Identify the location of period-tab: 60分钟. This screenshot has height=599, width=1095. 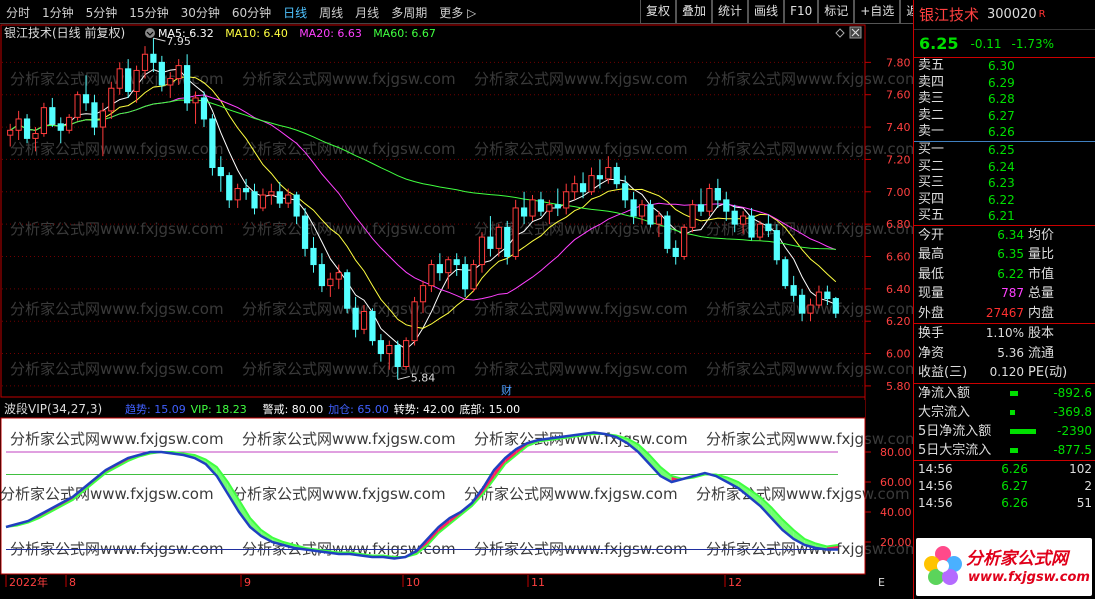
(251, 12).